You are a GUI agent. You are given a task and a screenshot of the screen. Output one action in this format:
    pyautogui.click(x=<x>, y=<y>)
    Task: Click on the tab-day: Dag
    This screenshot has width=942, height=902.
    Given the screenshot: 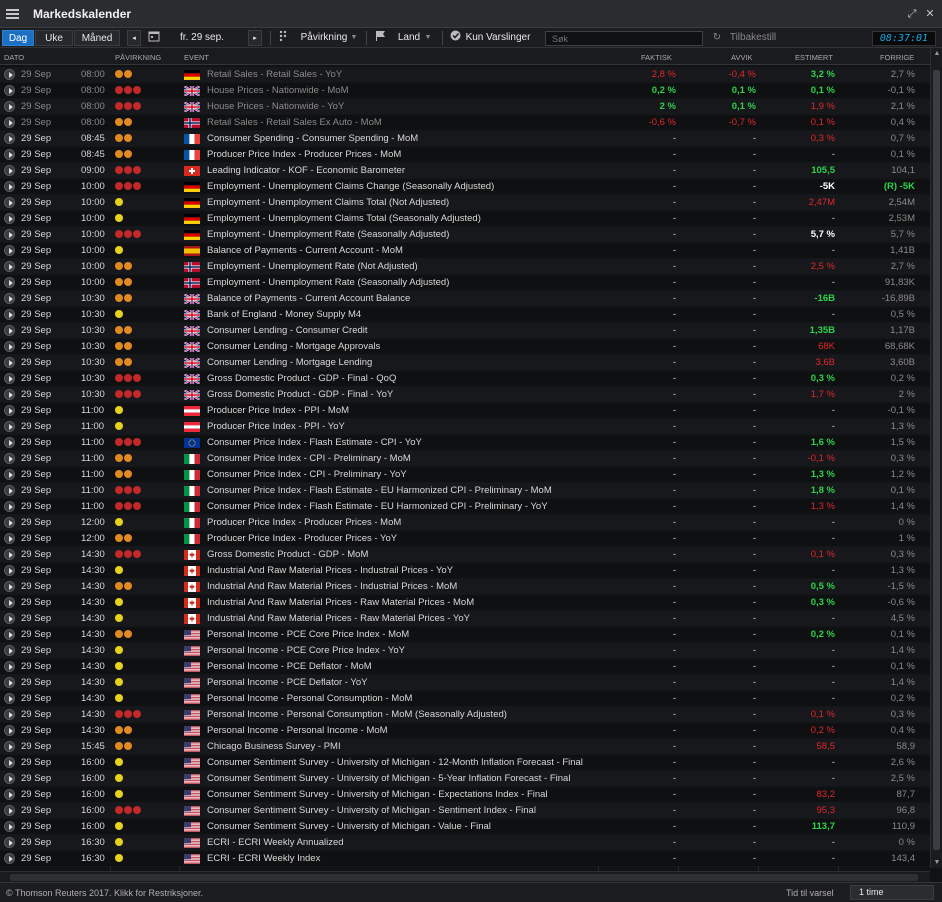 What is the action you would take?
    pyautogui.click(x=18, y=38)
    